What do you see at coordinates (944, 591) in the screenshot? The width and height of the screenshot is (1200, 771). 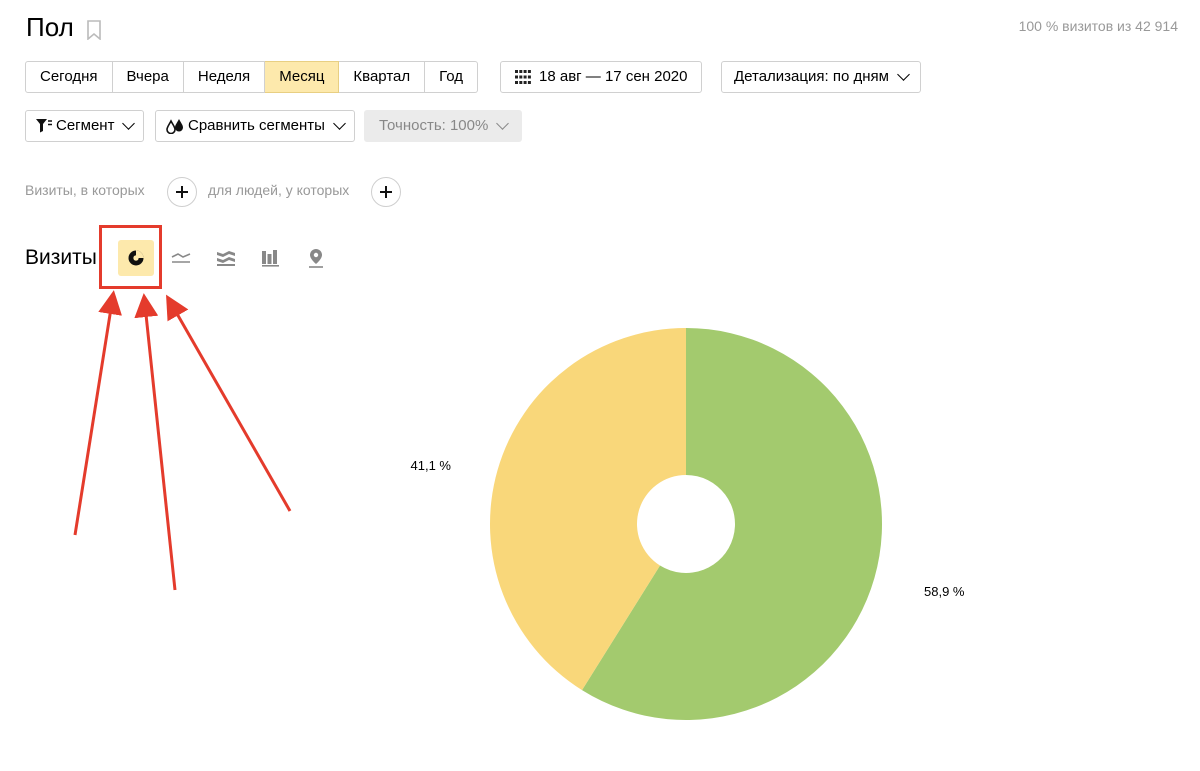 I see `pie-data-label-0: 58,9 %` at bounding box center [944, 591].